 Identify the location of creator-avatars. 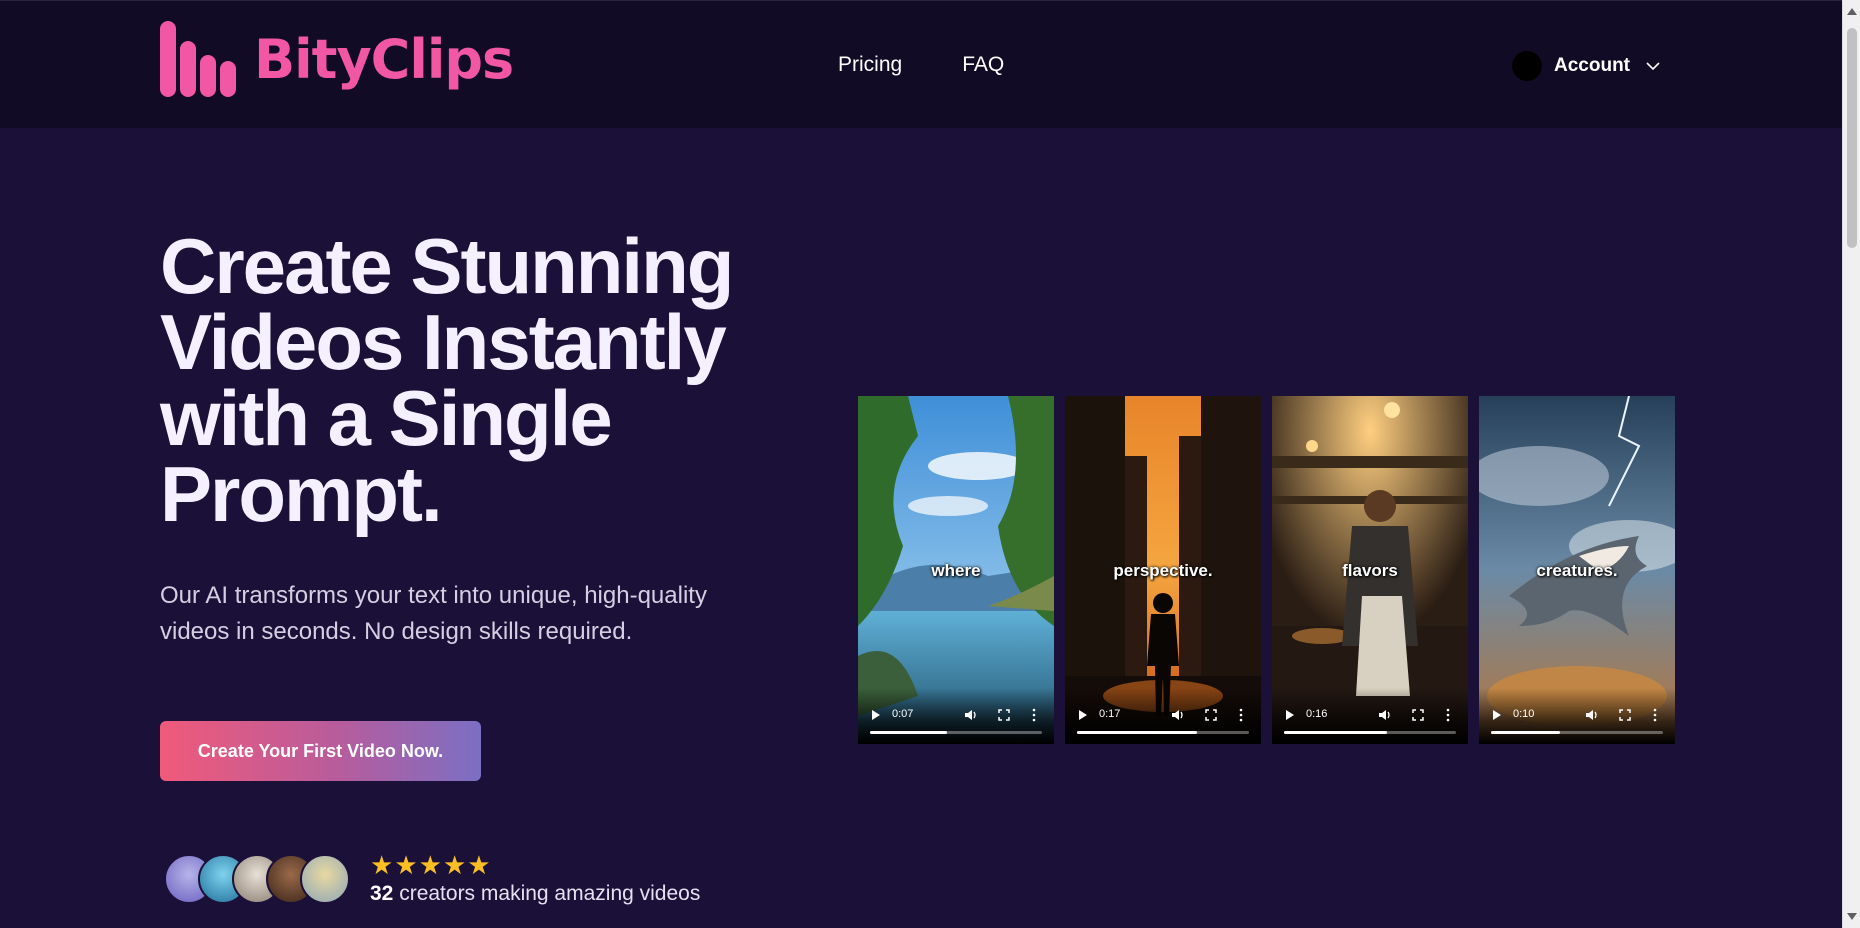
(257, 879).